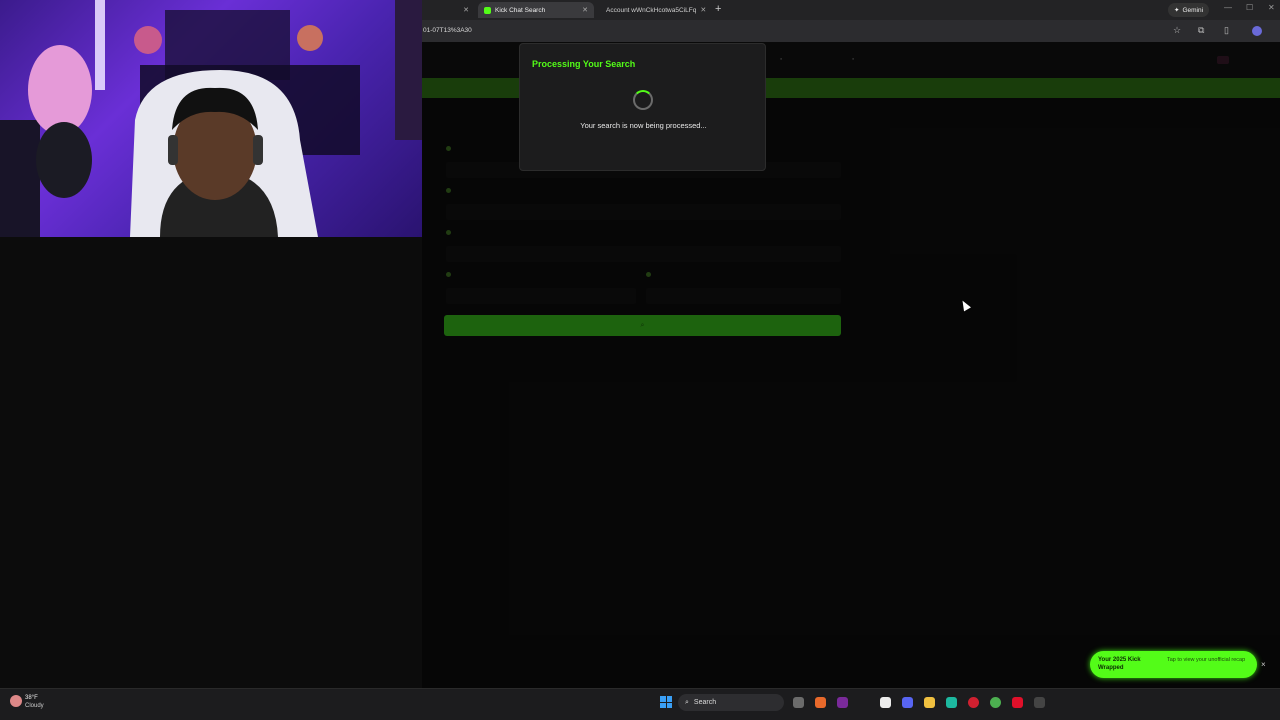 The width and height of the screenshot is (1280, 720). I want to click on opera-icon, so click(973, 702).